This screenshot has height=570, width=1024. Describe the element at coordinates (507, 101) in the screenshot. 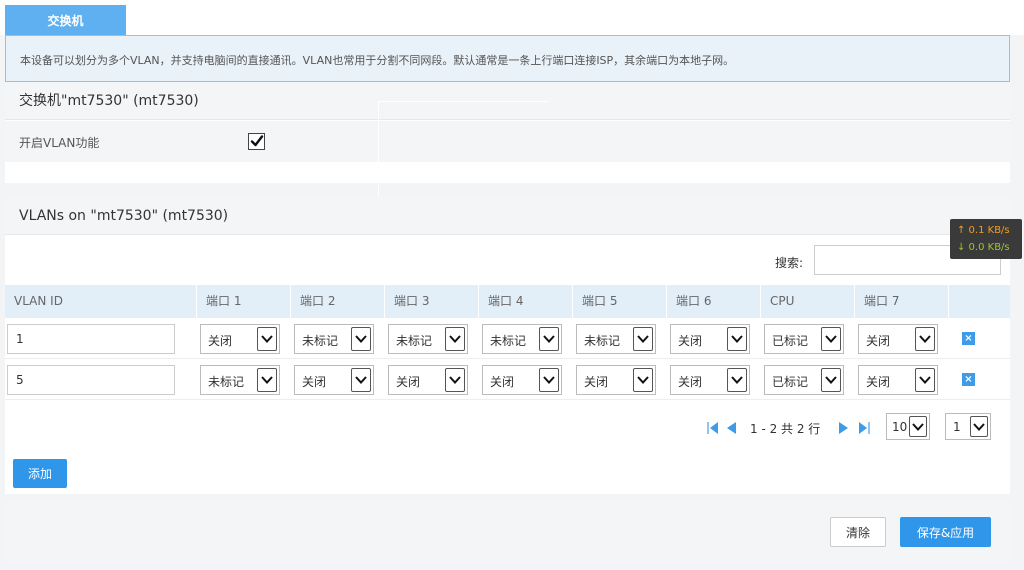

I see `switch-panel-title: 交换机"mt7530" (mt7530)` at that location.